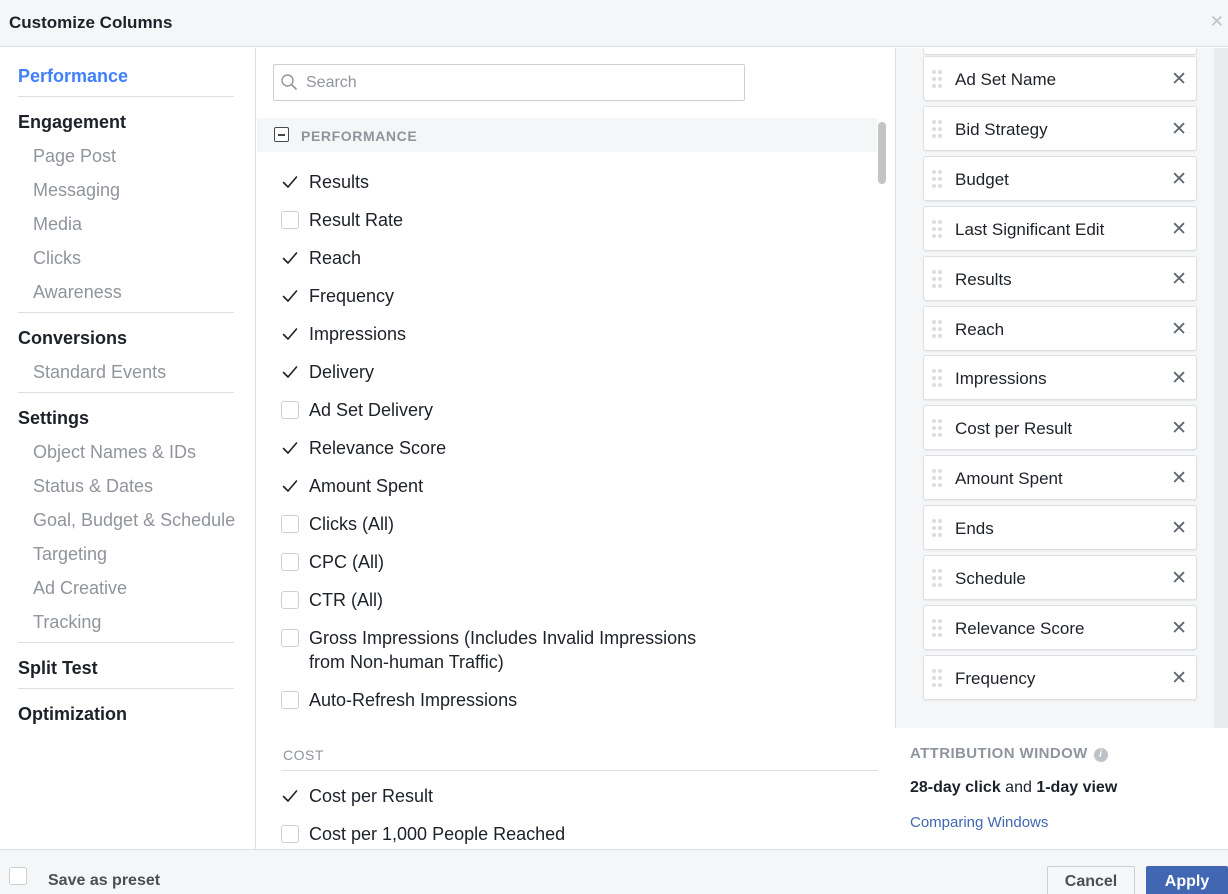 This screenshot has height=894, width=1228. I want to click on selected-column-item: Ends ✕, so click(1060, 528).